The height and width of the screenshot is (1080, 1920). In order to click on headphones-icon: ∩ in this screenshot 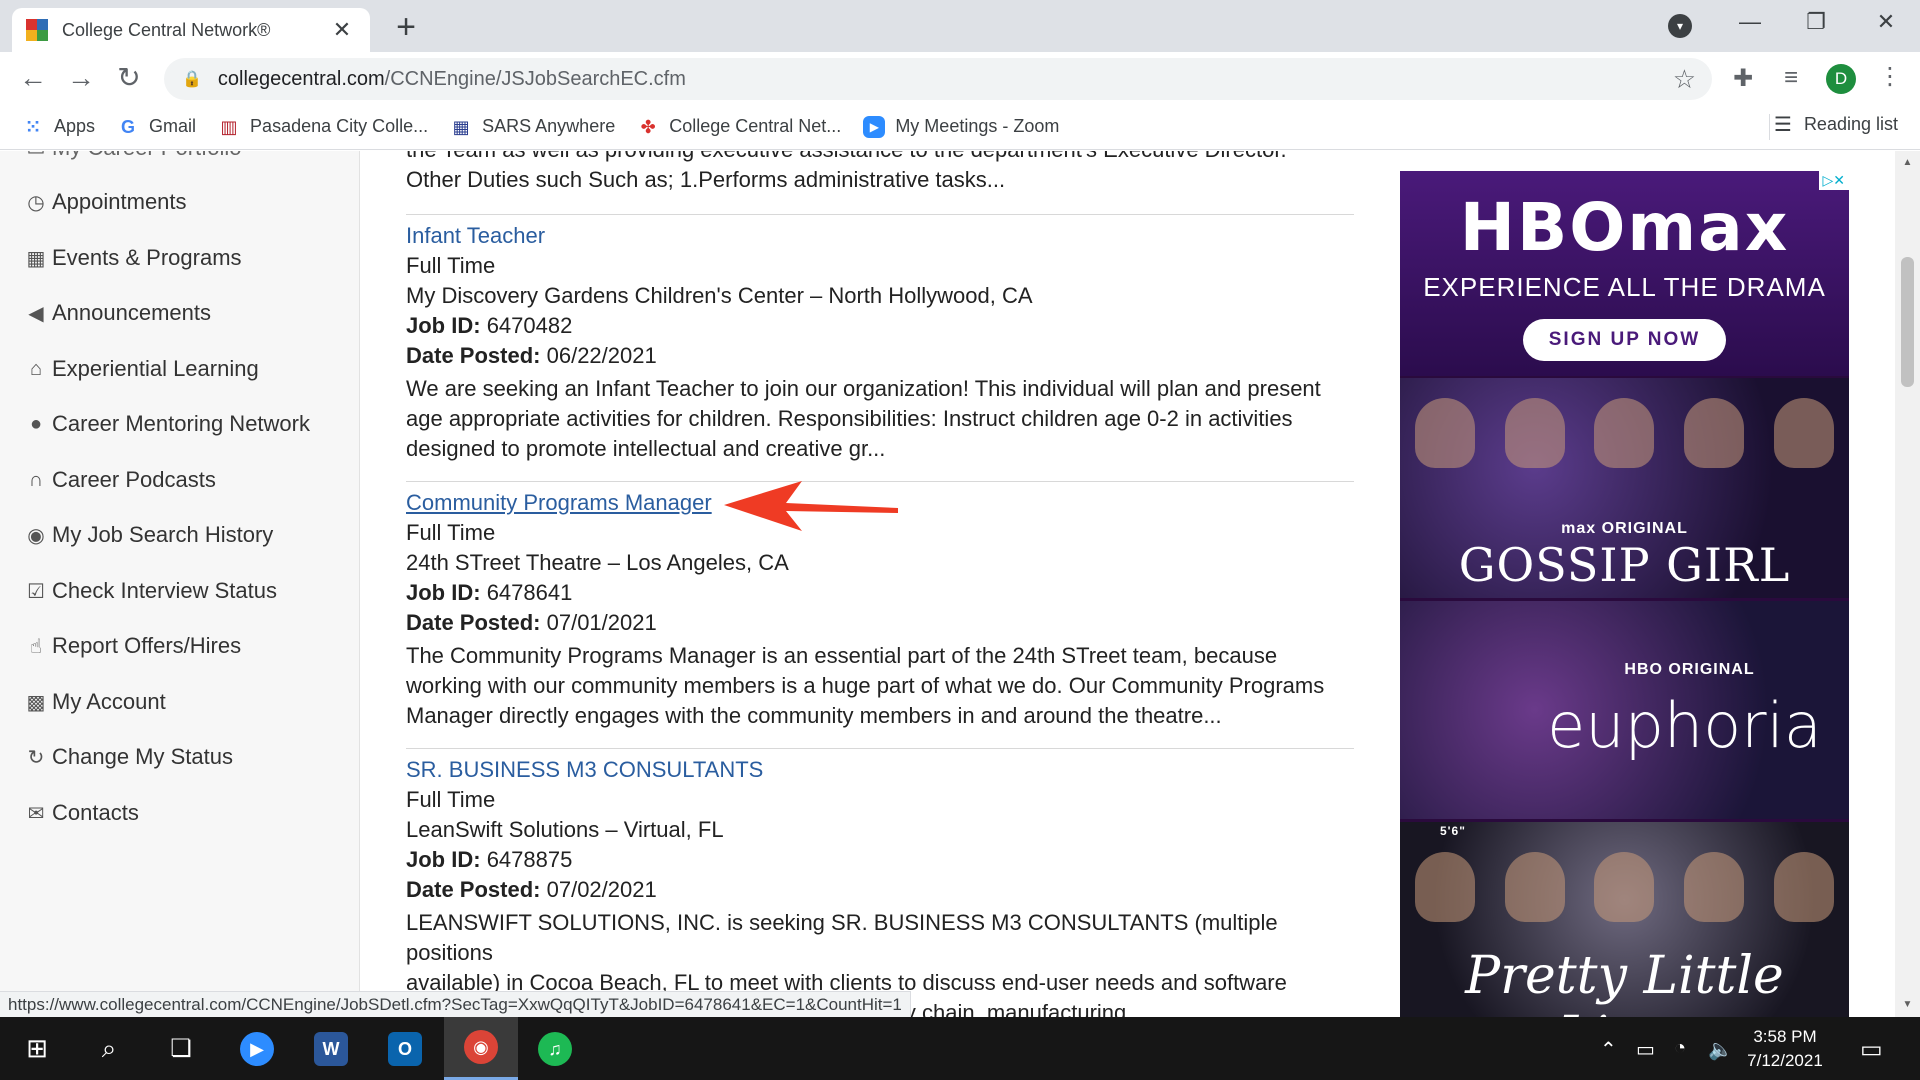, I will do `click(36, 479)`.